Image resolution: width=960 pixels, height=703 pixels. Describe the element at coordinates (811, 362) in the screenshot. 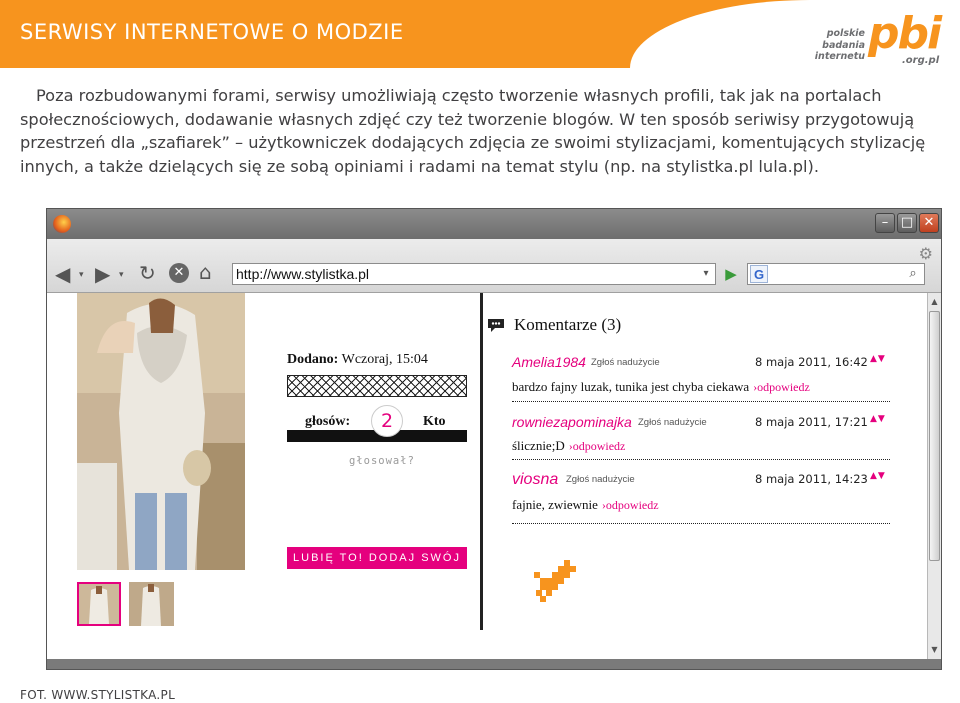

I see `comment-date: 8 maja 2011, 16:42` at that location.